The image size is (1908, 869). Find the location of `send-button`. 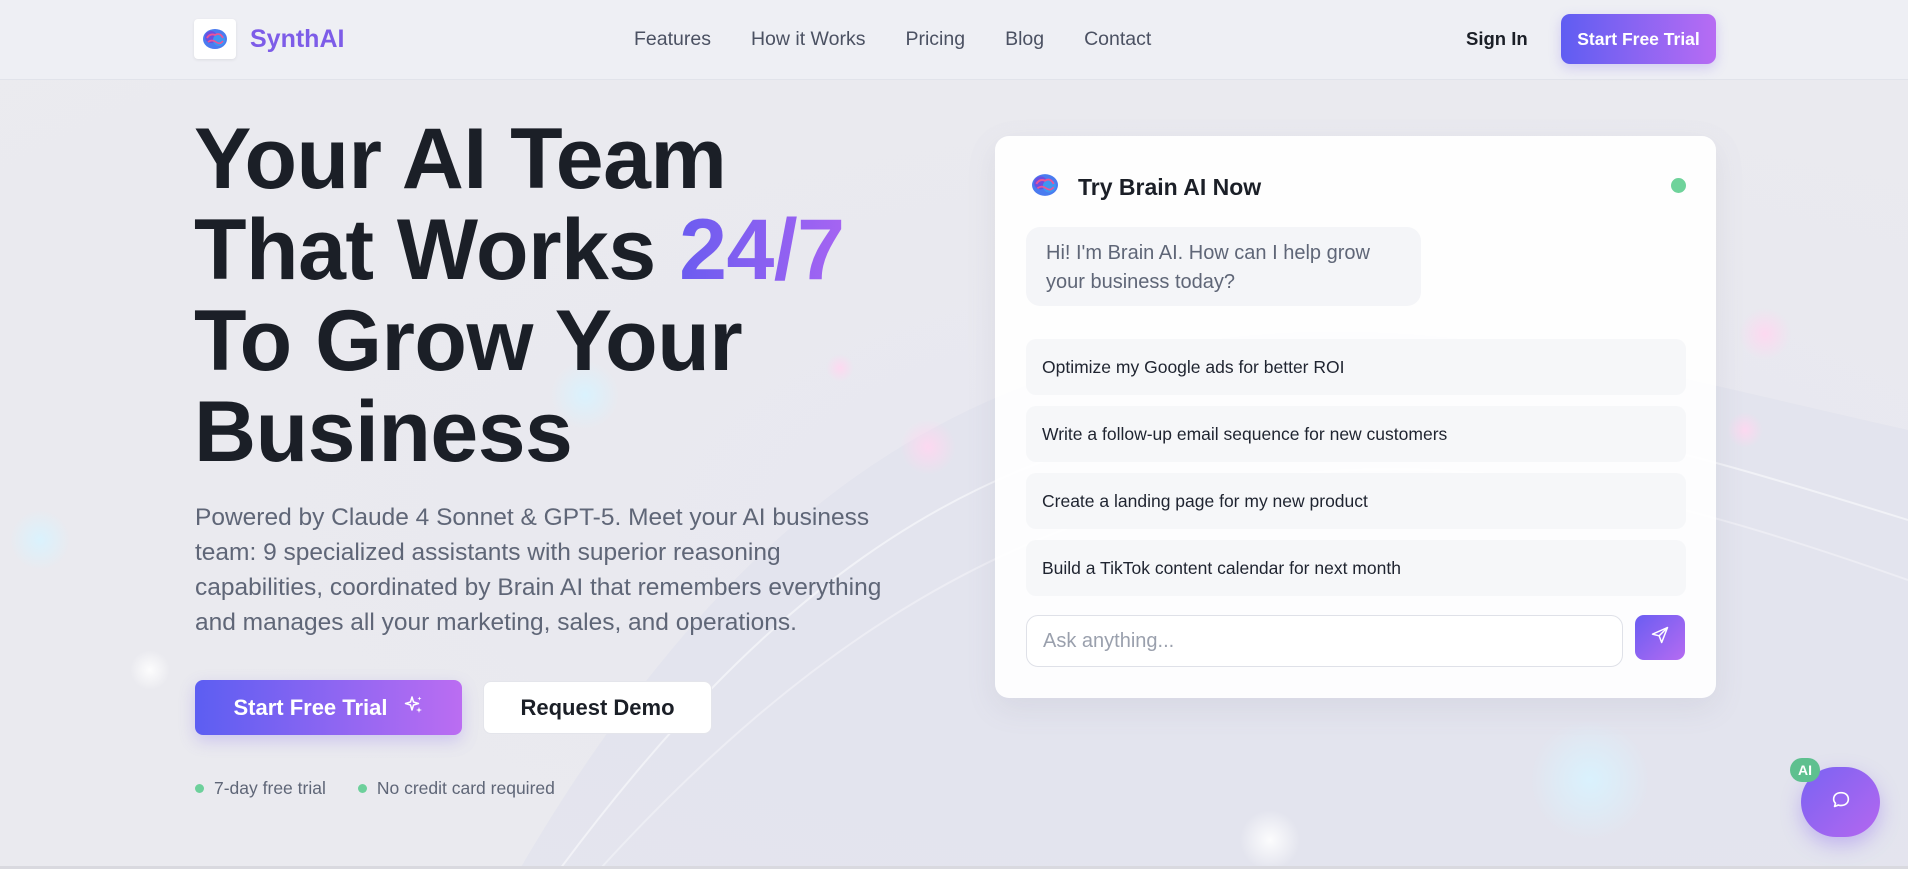

send-button is located at coordinates (1660, 637).